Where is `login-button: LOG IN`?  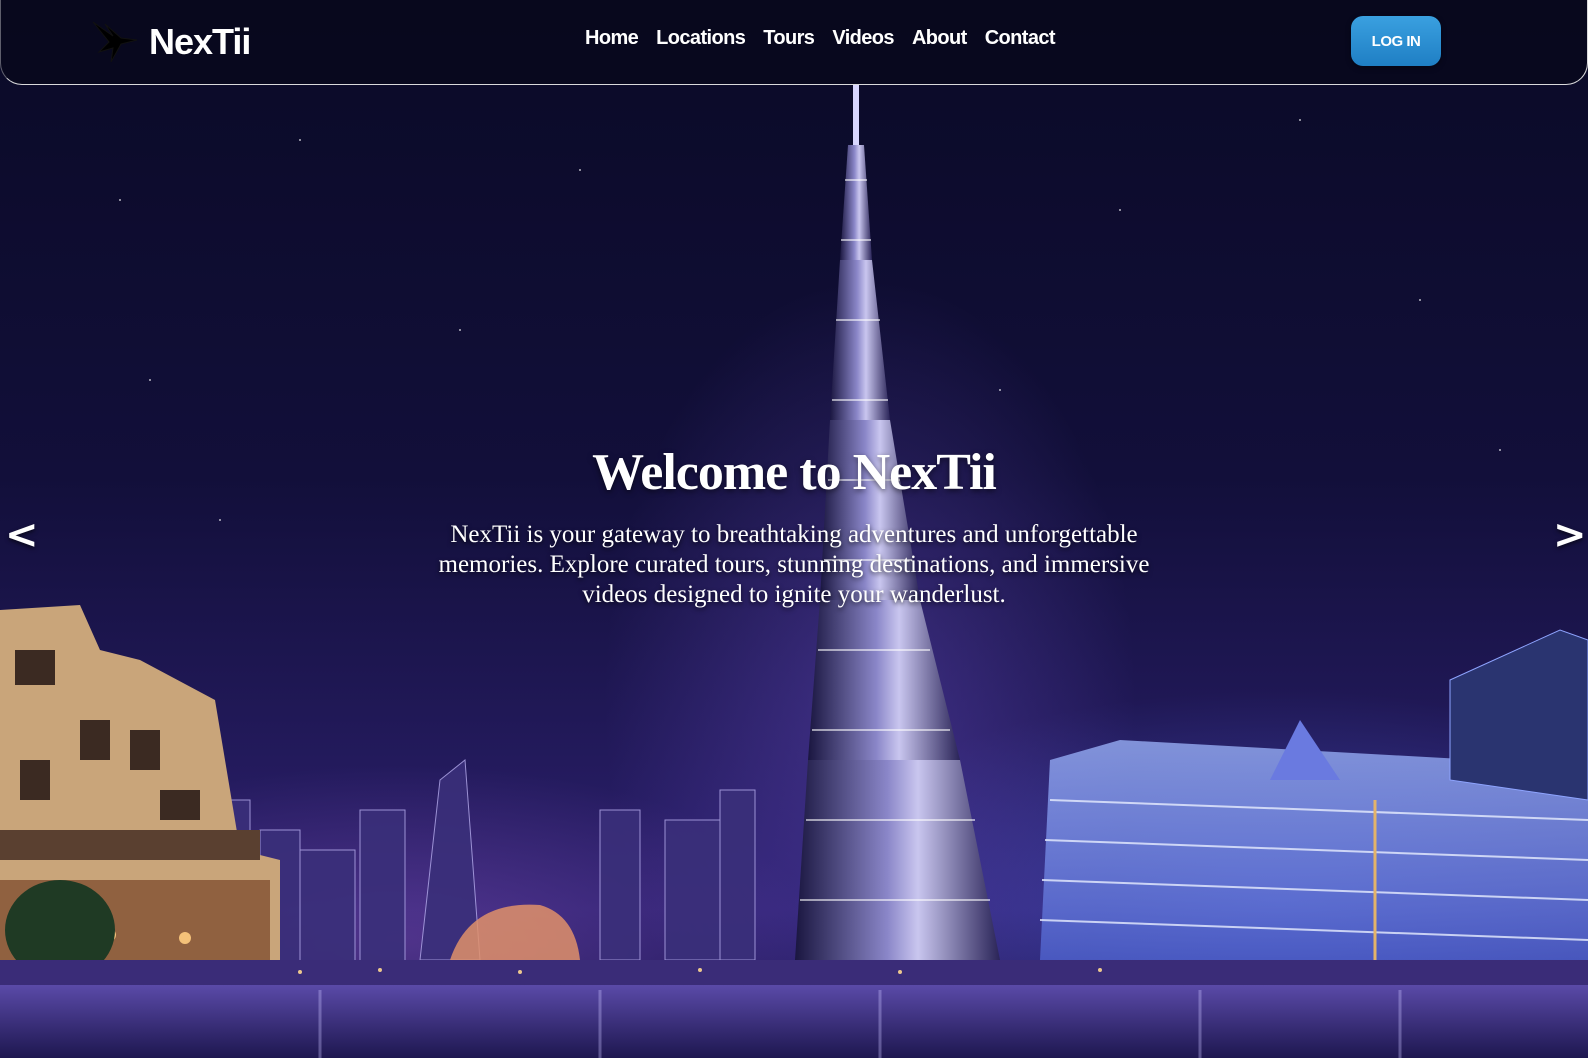
login-button: LOG IN is located at coordinates (1396, 41).